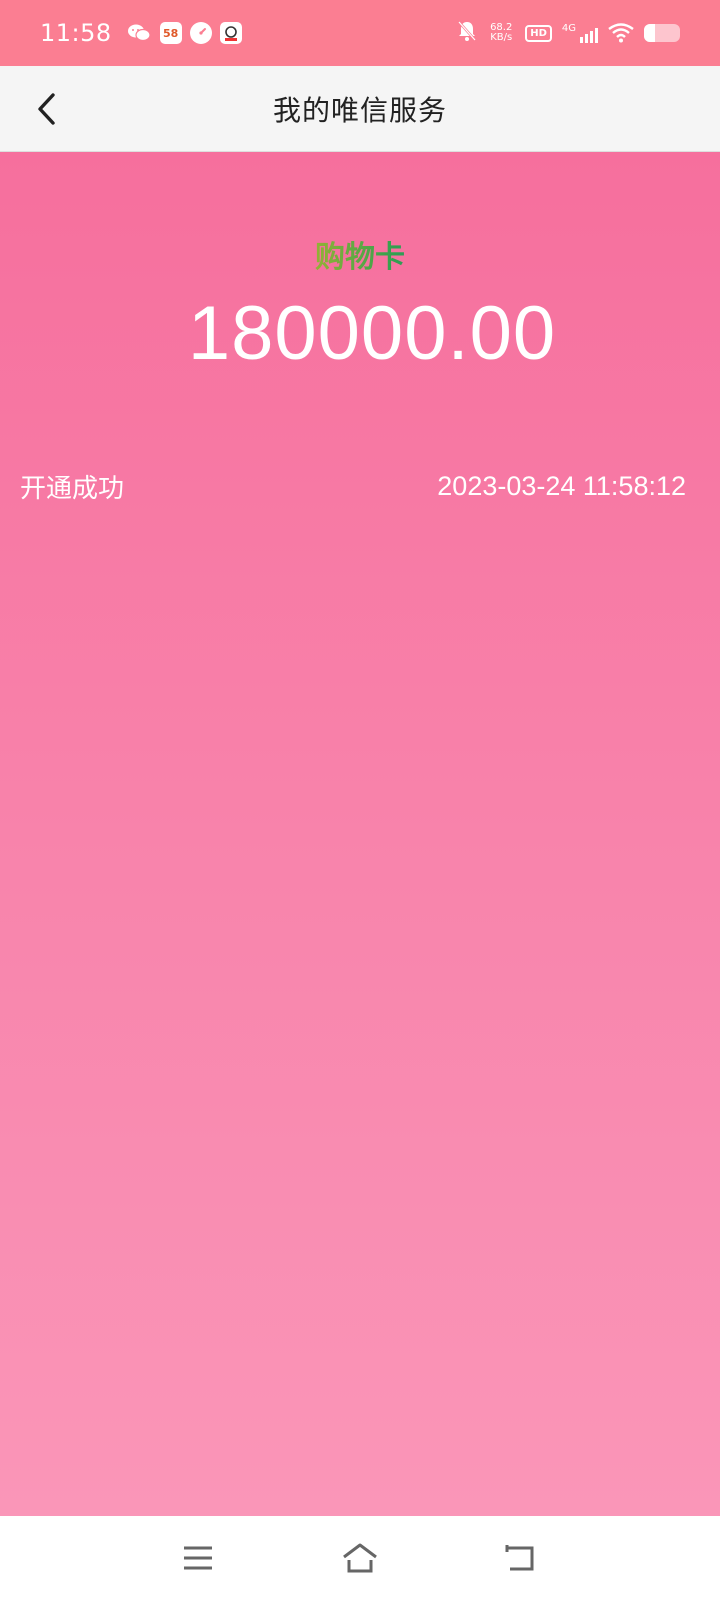 The image size is (720, 1600). I want to click on wechat-icon, so click(139, 33).